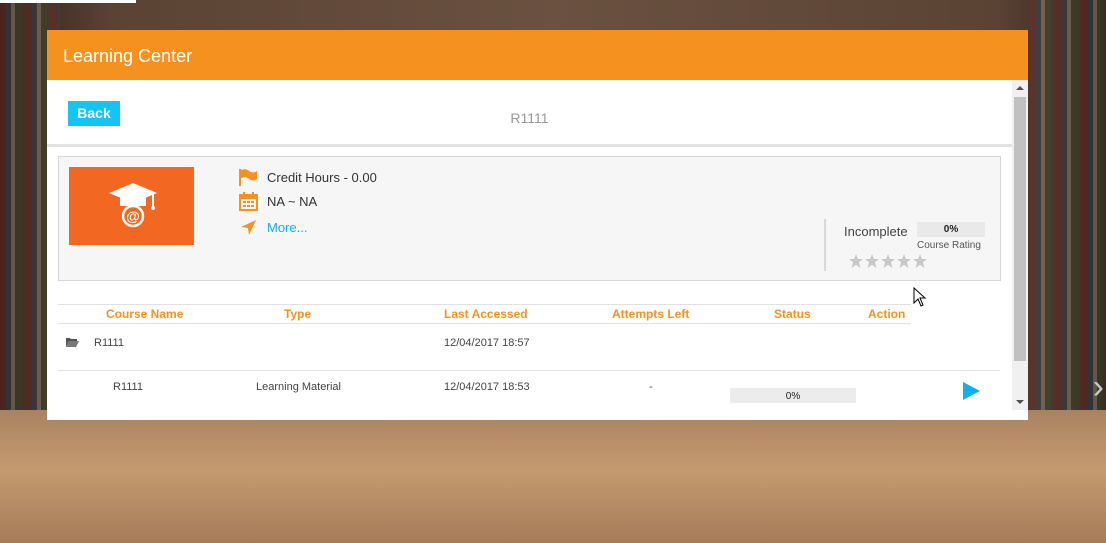 The height and width of the screenshot is (543, 1106). What do you see at coordinates (322, 177) in the screenshot?
I see `credit-hours-text: Credit Hours - 0.00` at bounding box center [322, 177].